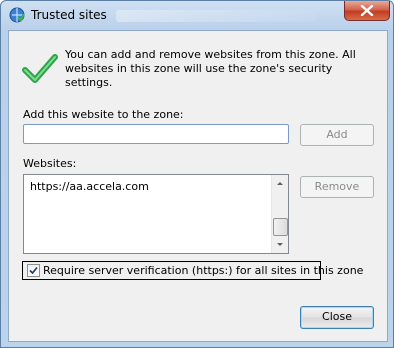 The width and height of the screenshot is (394, 348). What do you see at coordinates (216, 16) in the screenshot?
I see `background-blur` at bounding box center [216, 16].